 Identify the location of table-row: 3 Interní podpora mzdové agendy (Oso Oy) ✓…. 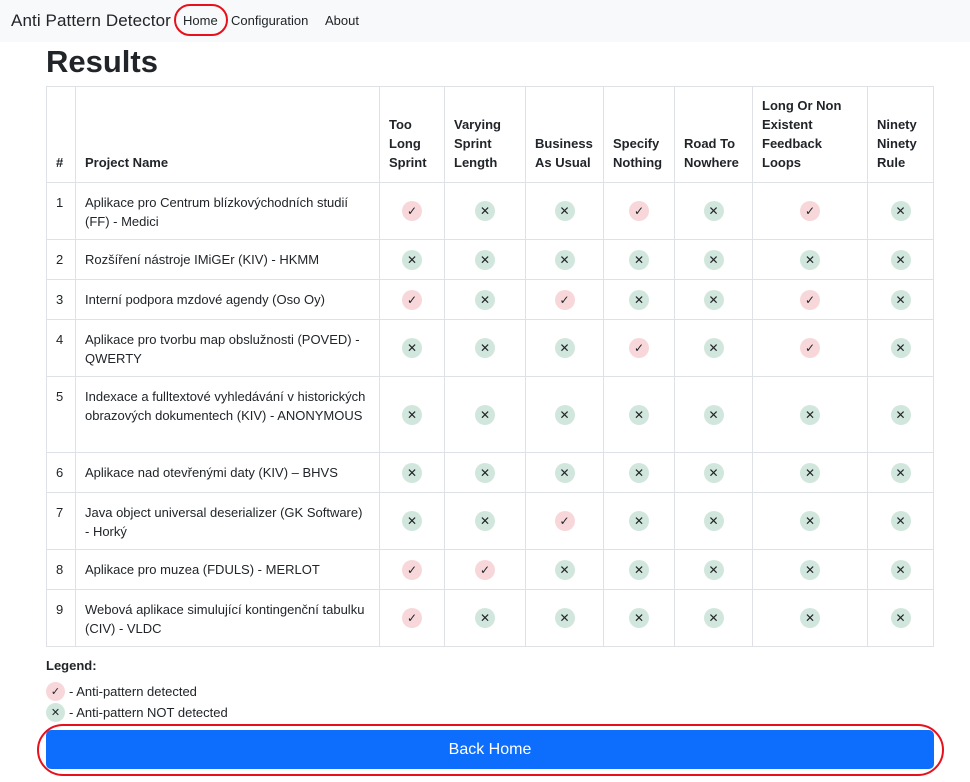
(490, 299).